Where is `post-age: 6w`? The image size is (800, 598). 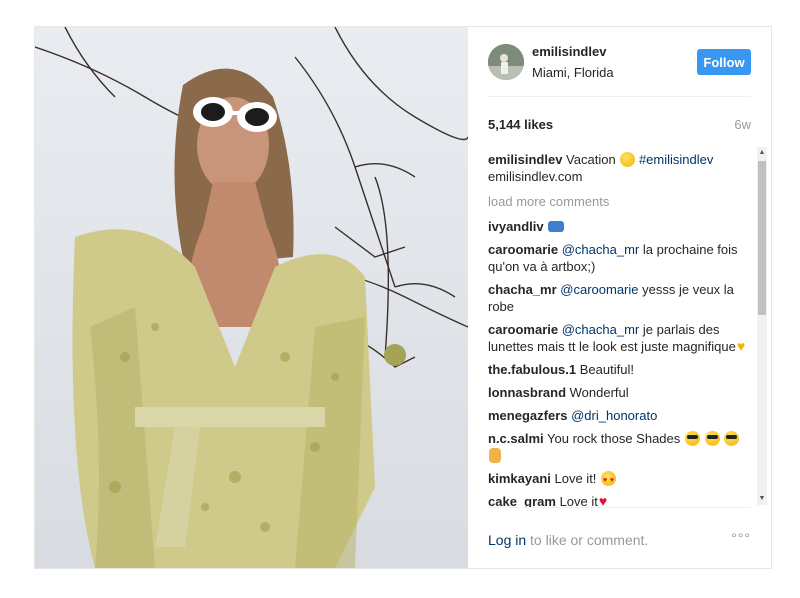
post-age: 6w is located at coordinates (742, 124).